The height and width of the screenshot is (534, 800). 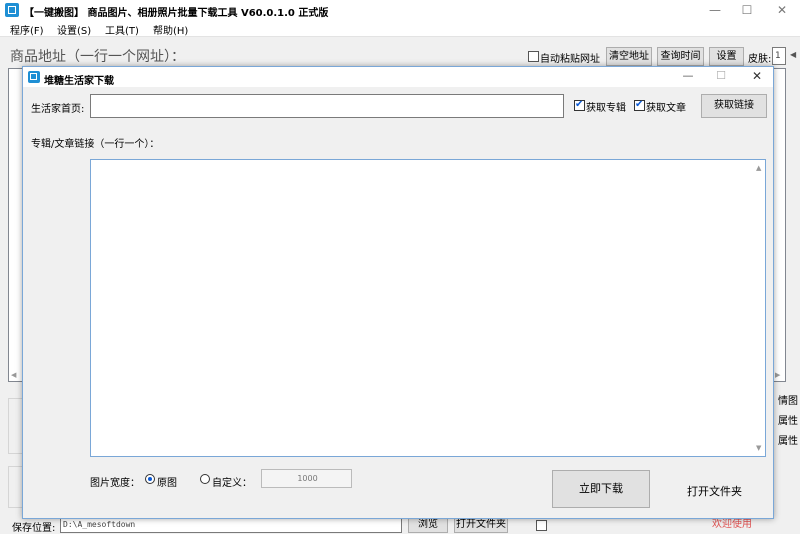 What do you see at coordinates (601, 489) in the screenshot?
I see `download-now-button: 立即下载` at bounding box center [601, 489].